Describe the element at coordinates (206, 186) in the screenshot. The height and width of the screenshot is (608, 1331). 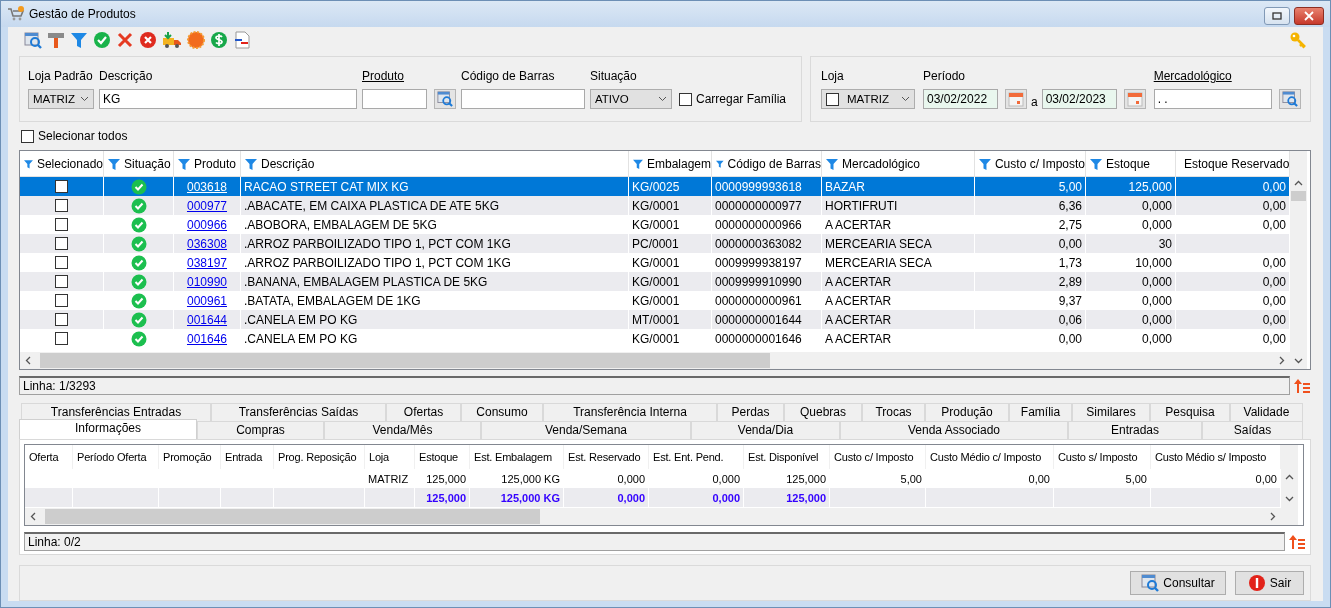
I see `product-link: 003618` at that location.